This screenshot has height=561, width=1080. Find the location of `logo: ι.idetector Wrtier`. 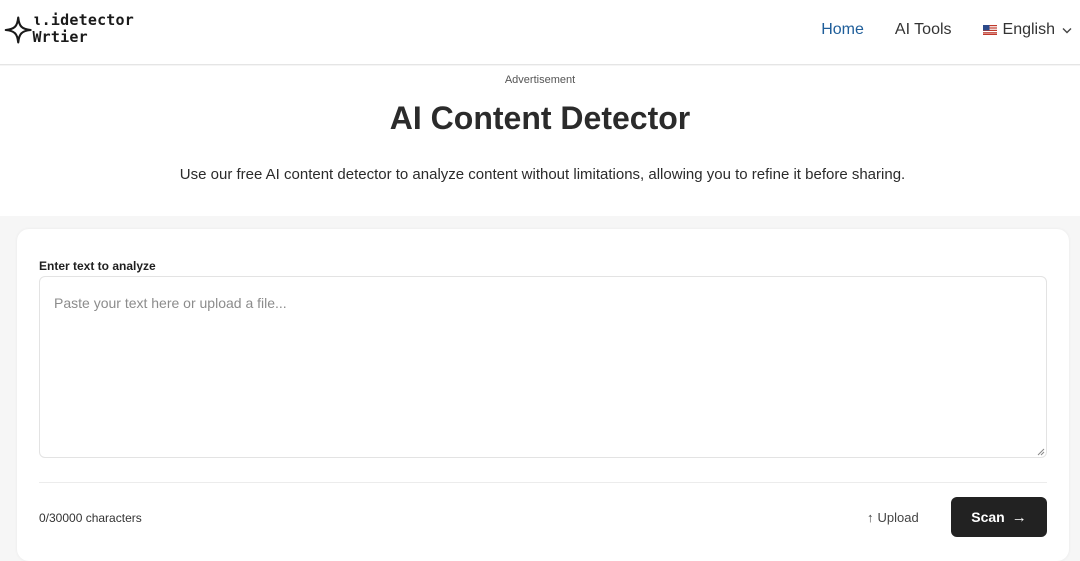

logo: ι.idetector Wrtier is located at coordinates (69, 29).